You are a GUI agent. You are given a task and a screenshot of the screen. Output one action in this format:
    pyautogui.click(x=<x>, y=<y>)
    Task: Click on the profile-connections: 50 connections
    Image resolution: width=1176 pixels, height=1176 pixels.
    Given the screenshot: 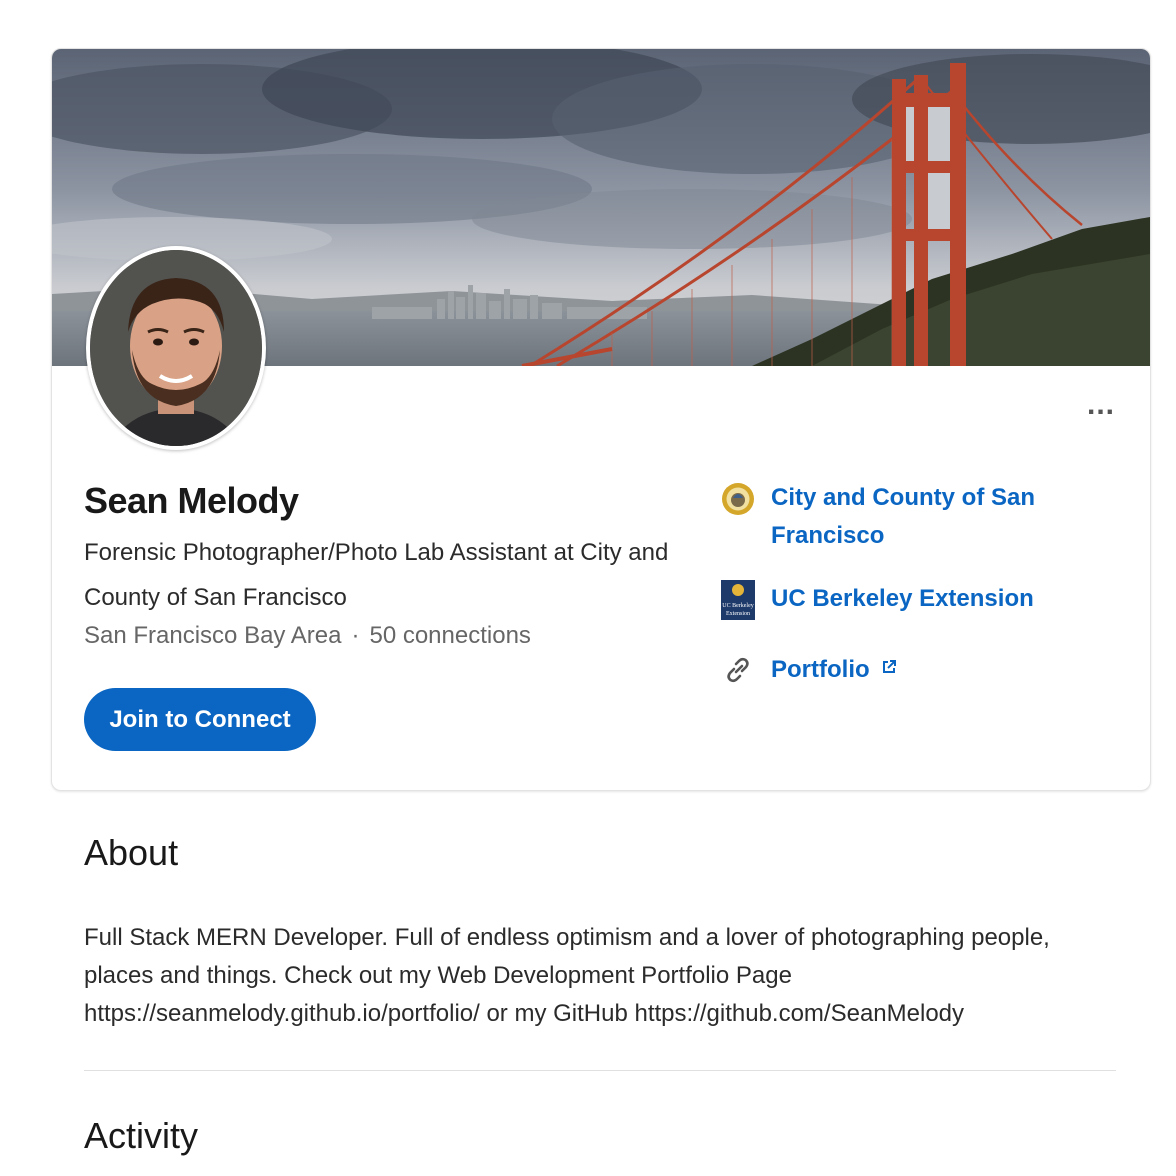 What is the action you would take?
    pyautogui.click(x=449, y=635)
    